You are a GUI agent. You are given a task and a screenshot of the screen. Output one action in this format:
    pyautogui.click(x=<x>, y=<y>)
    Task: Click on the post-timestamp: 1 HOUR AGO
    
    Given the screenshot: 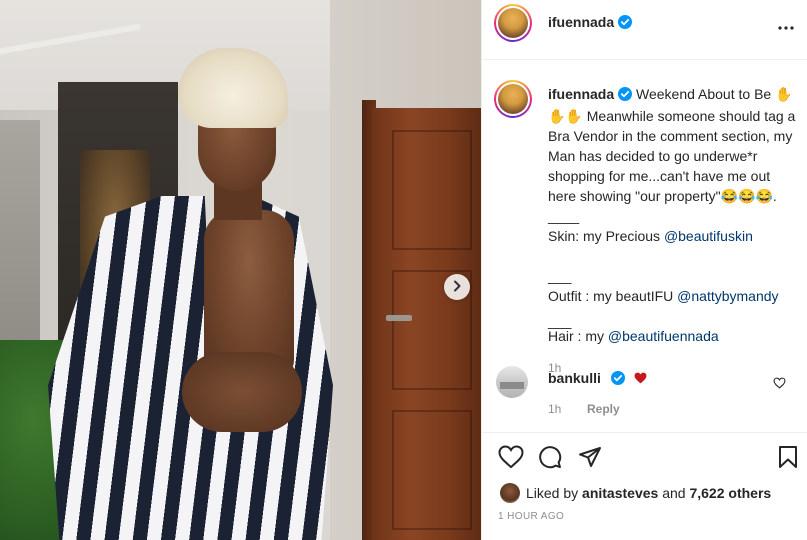 What is the action you would take?
    pyautogui.click(x=531, y=516)
    